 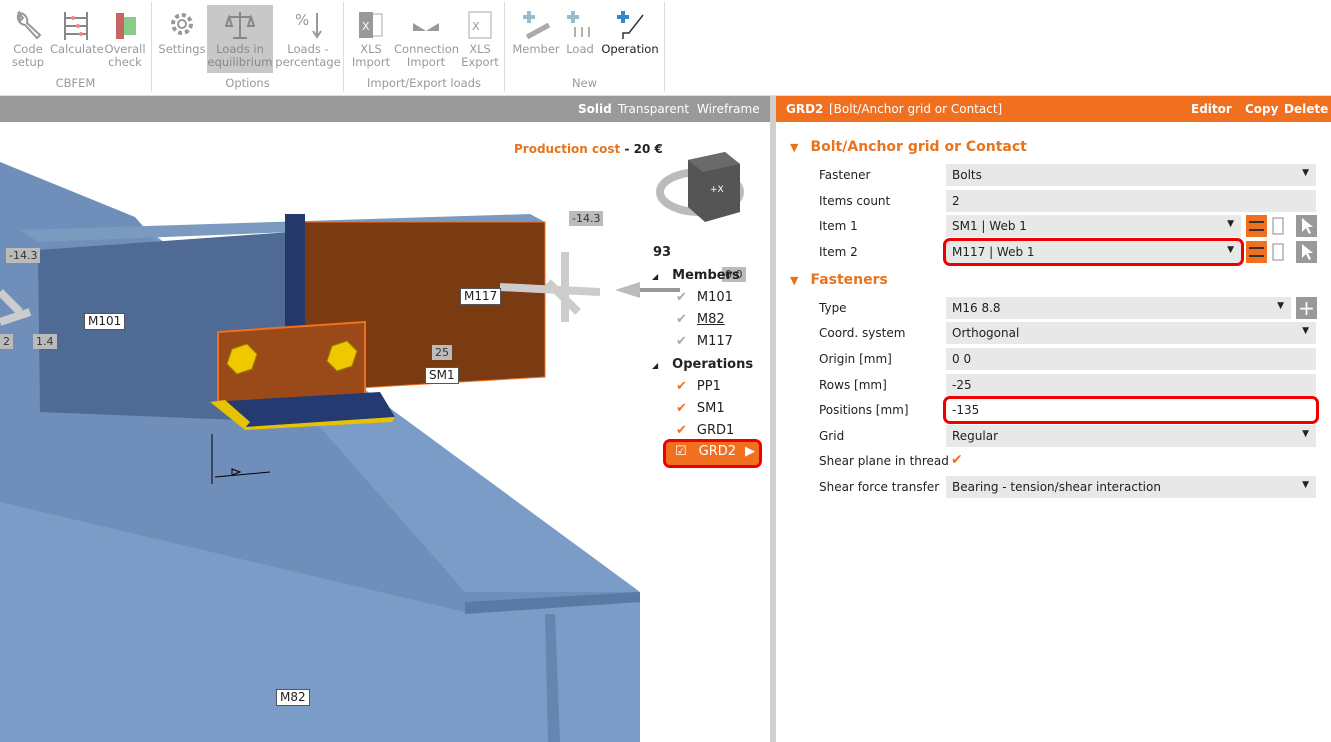 I want to click on tree-item-grd2: ☑ GRD2 ▶, so click(x=712, y=453).